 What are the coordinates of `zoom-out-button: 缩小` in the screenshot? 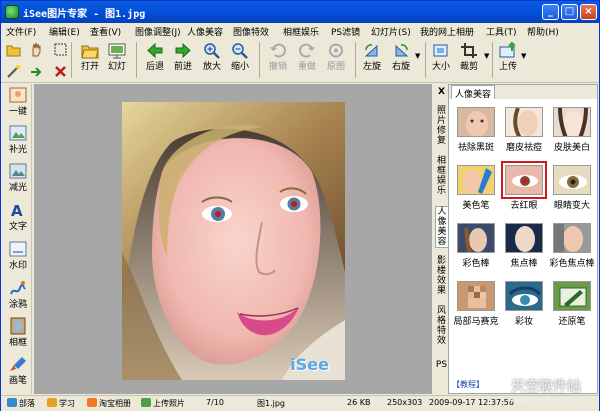 It's located at (240, 57).